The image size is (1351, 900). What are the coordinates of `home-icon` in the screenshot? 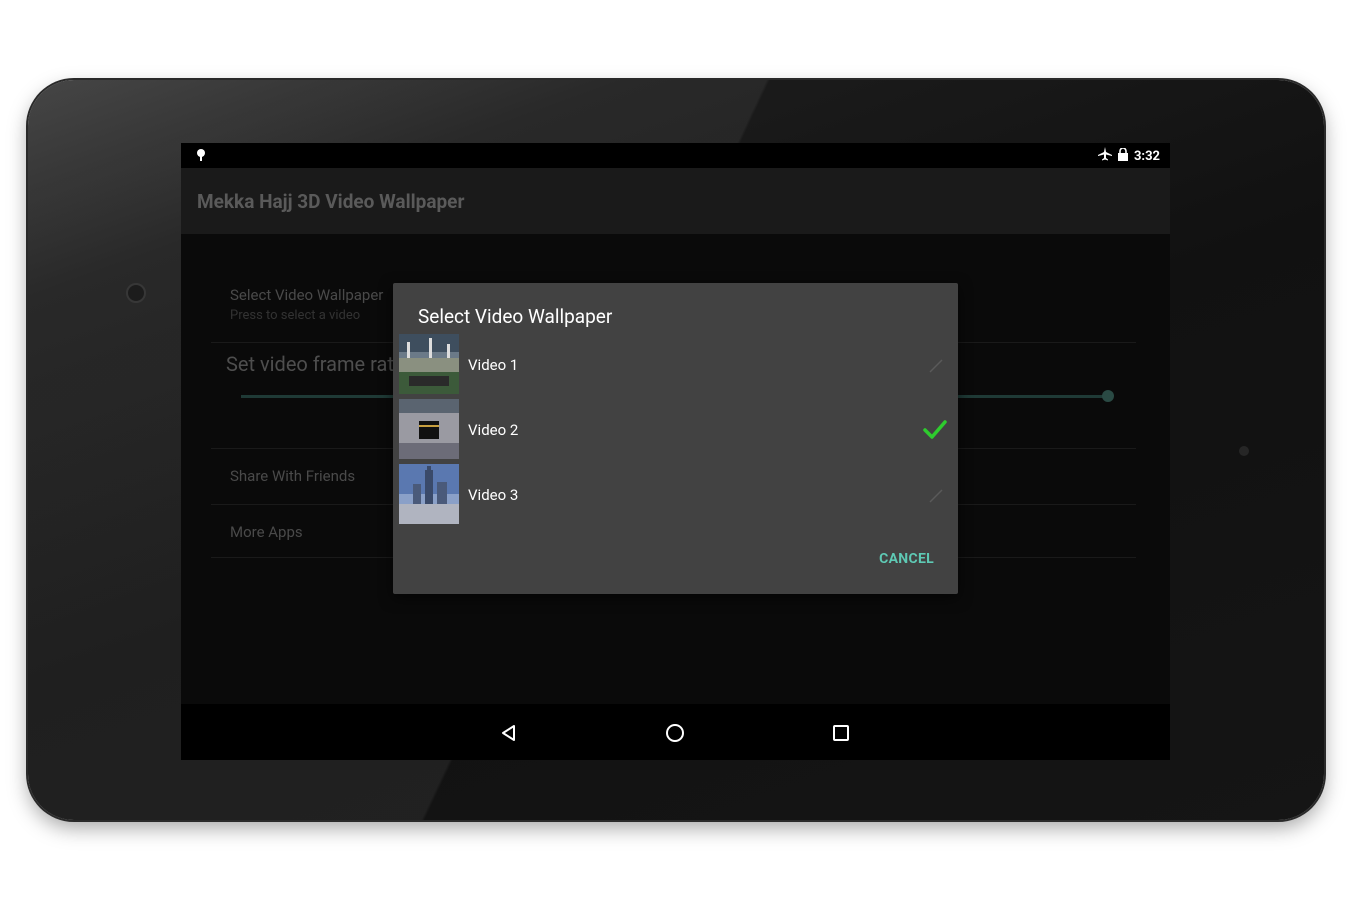 It's located at (675, 733).